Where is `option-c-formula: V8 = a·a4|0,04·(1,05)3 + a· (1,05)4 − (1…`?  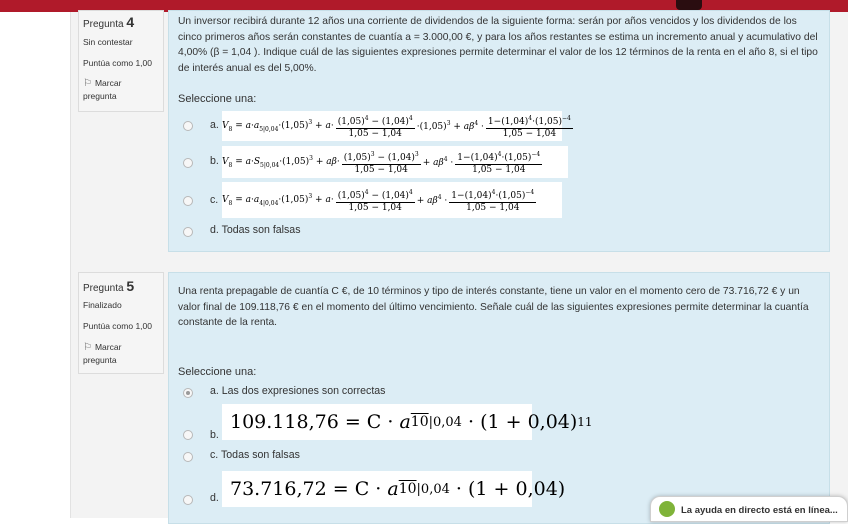
option-c-formula: V8 = a·a4|0,04·(1,05)3 + a· (1,05)4 − (1… is located at coordinates (392, 200).